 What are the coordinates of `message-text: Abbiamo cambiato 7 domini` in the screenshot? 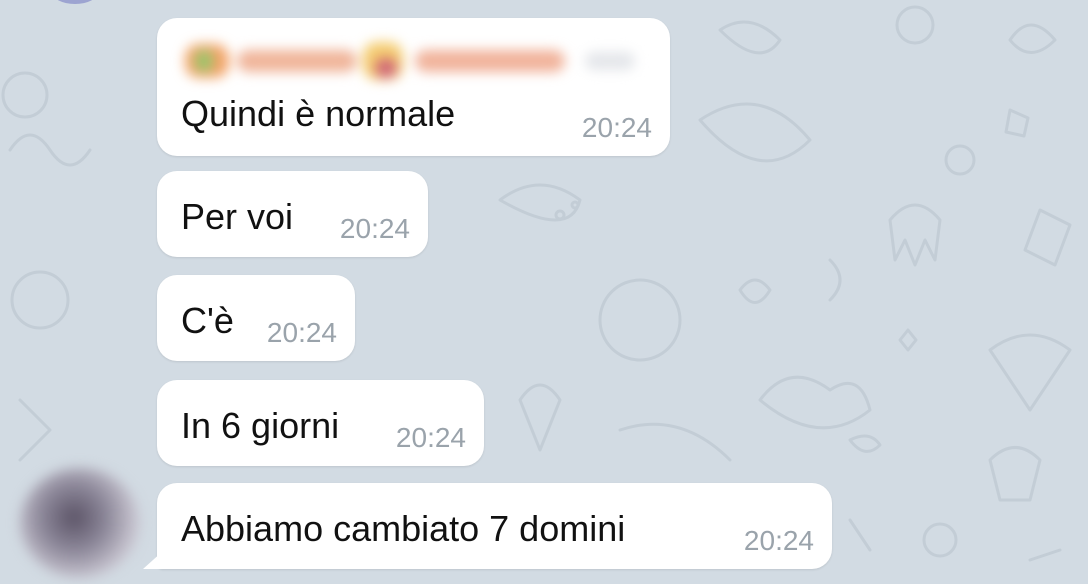 It's located at (403, 528).